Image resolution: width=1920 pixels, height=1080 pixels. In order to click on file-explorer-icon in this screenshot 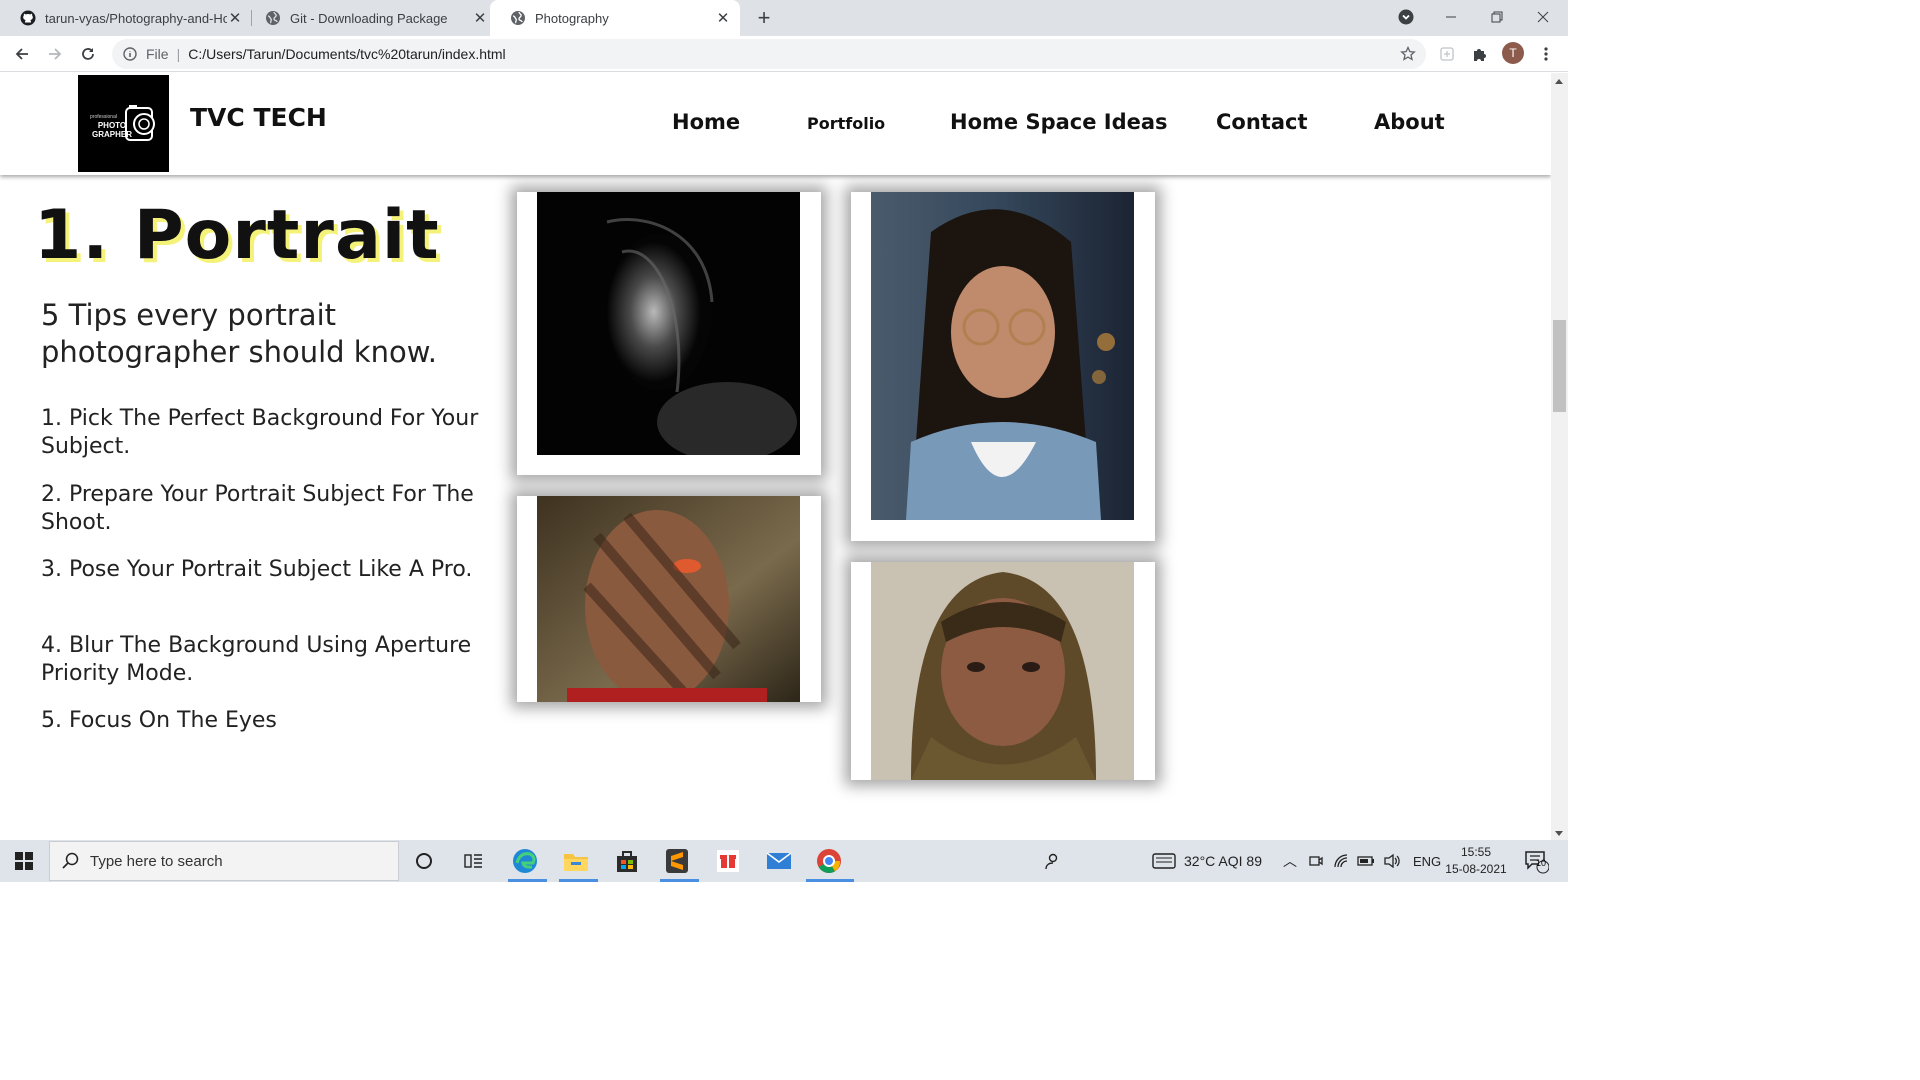, I will do `click(576, 861)`.